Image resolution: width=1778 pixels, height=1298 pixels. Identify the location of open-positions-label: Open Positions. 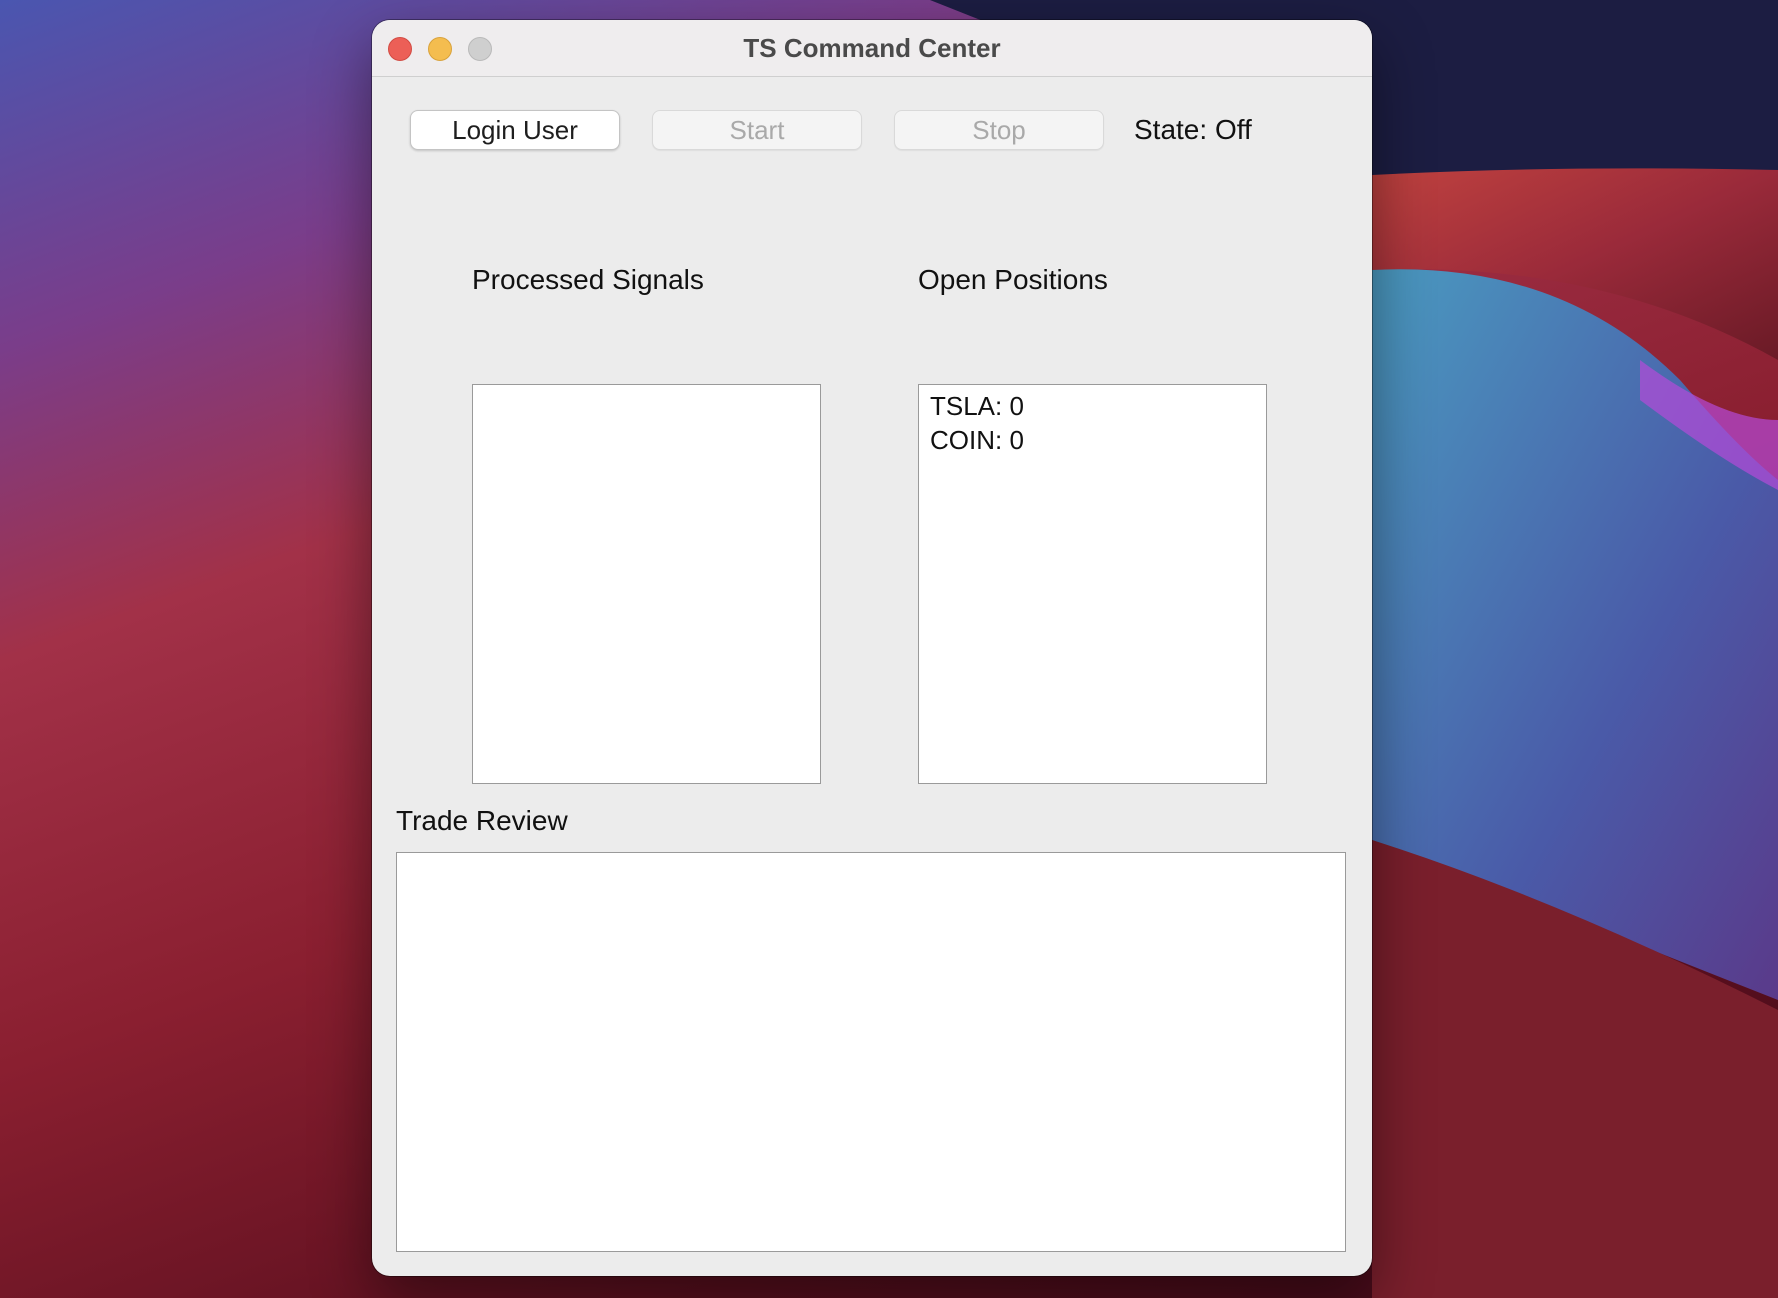
(1013, 279).